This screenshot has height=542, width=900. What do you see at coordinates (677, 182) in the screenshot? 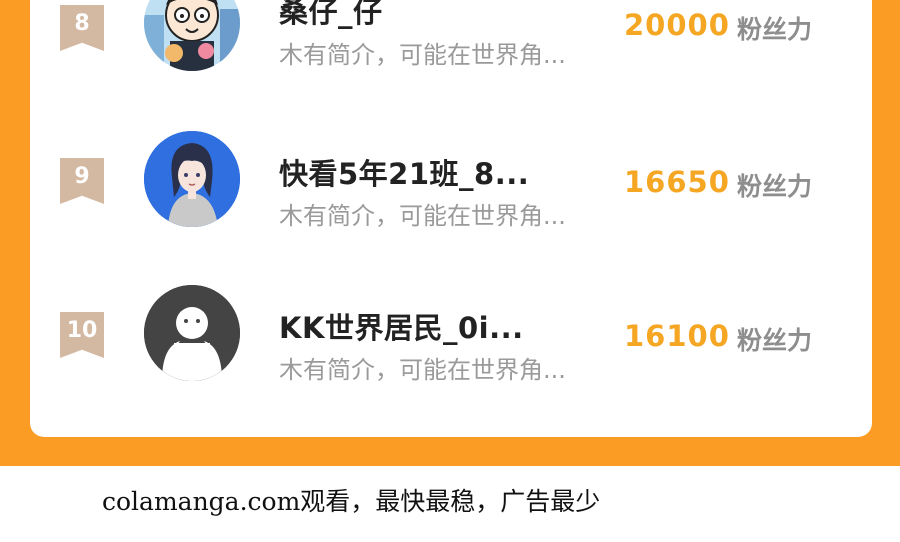
I see `fans-value: 16650` at bounding box center [677, 182].